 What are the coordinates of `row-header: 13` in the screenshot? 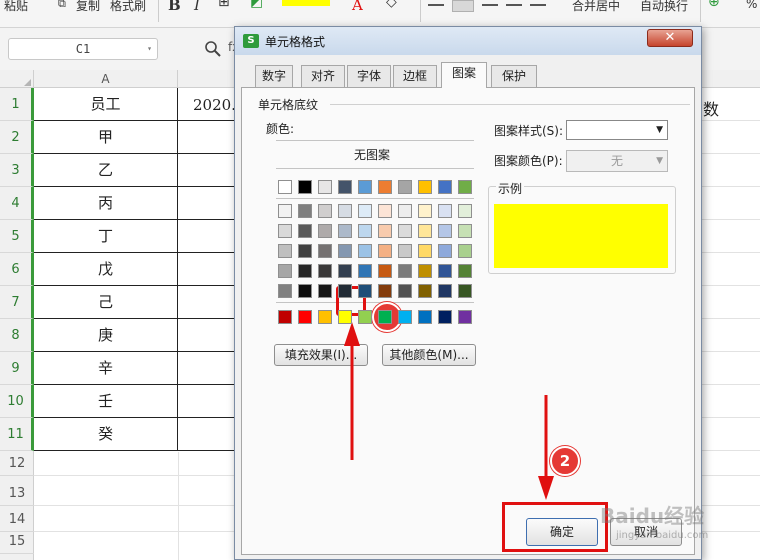 It's located at (17, 494).